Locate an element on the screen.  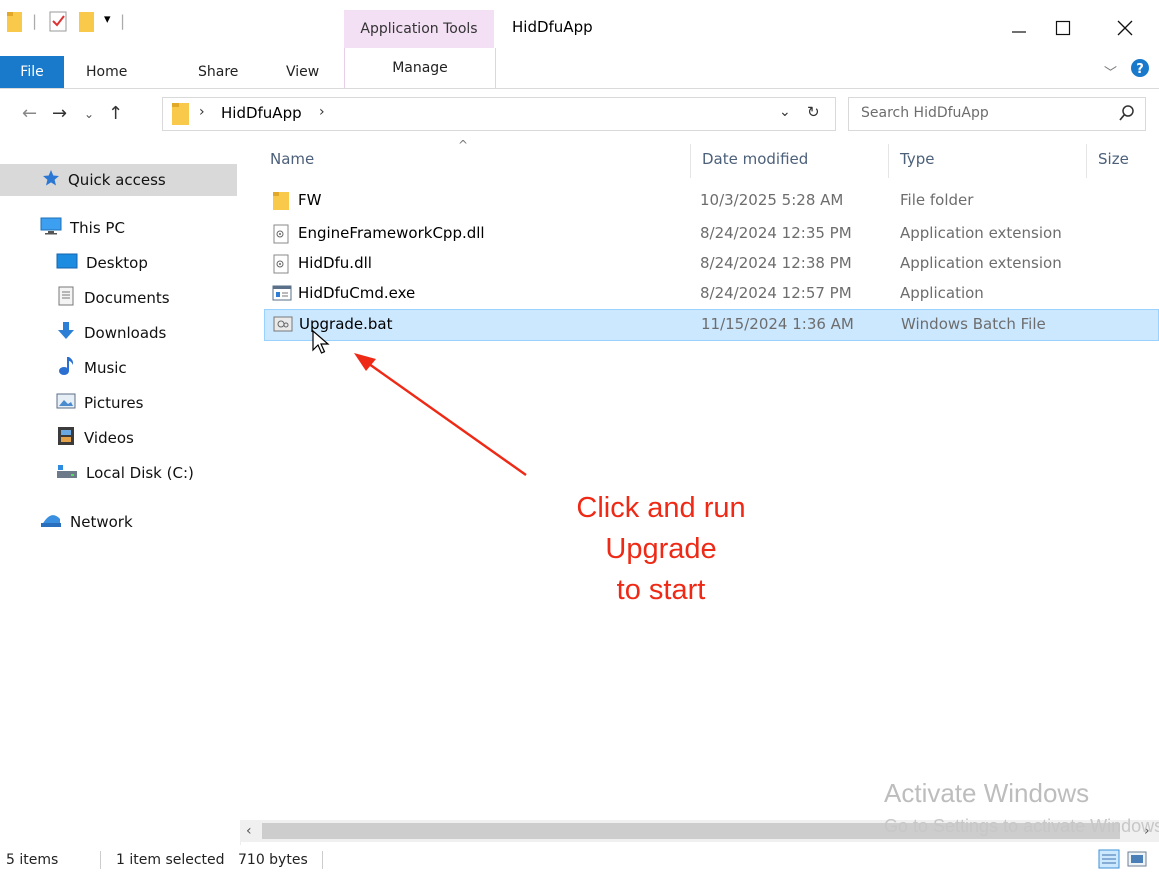
breadcrumb-chevron-icon: › is located at coordinates (322, 112).